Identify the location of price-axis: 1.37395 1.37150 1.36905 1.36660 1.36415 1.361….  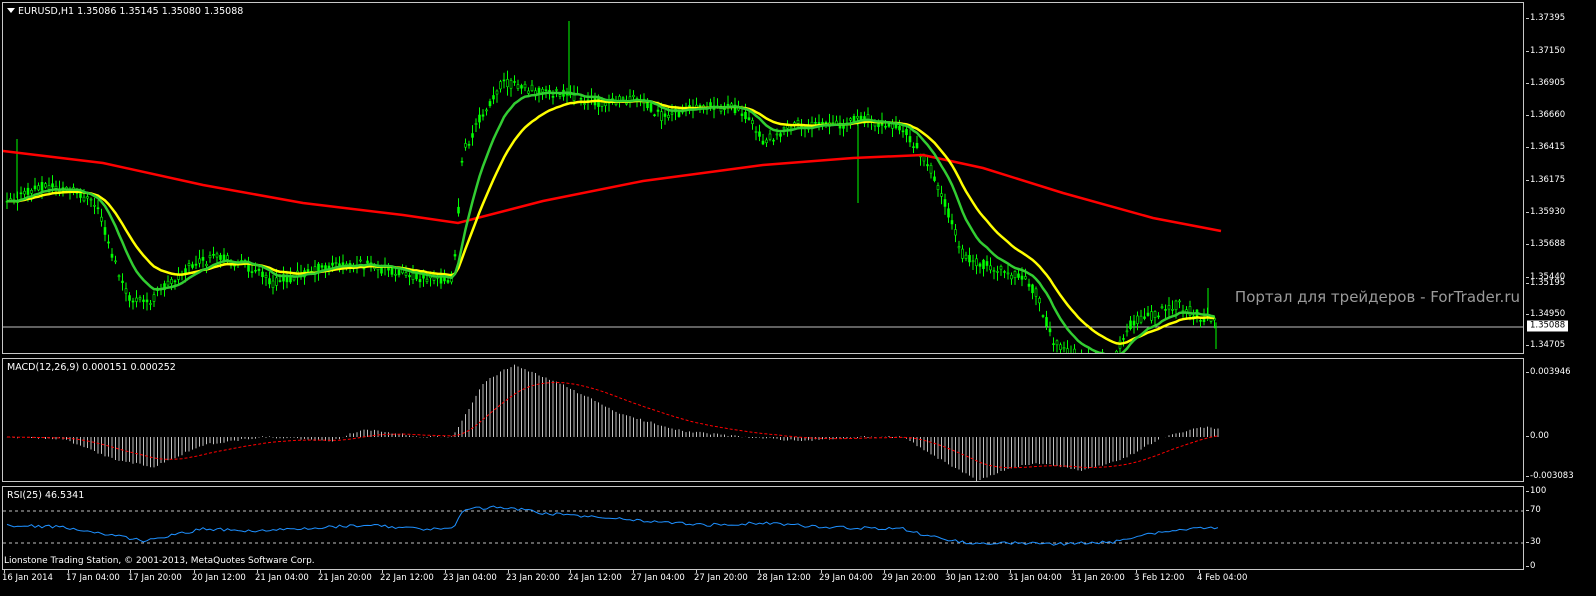
(1561, 178).